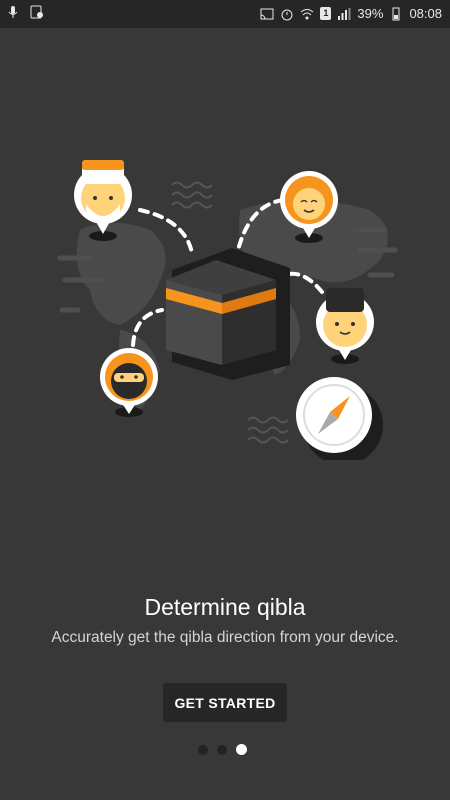 This screenshot has width=450, height=800. Describe the element at coordinates (228, 314) in the screenshot. I see `kaaba-icon` at that location.